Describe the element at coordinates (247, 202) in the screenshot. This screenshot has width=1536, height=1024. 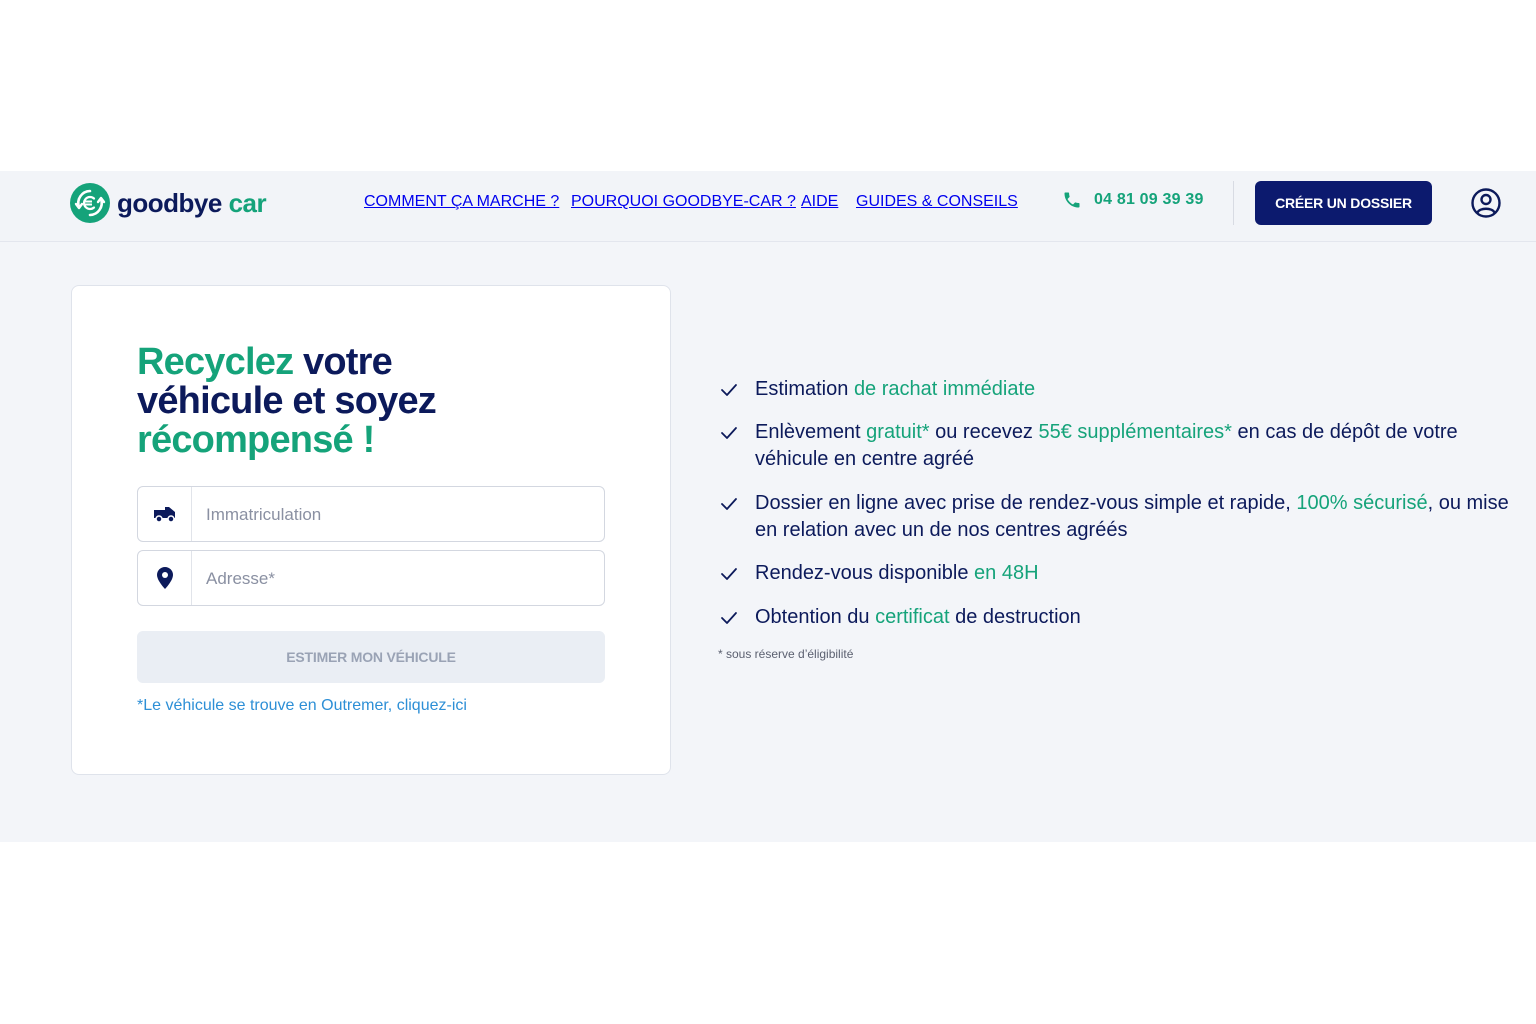
I see `brand-wordmark-car: car` at that location.